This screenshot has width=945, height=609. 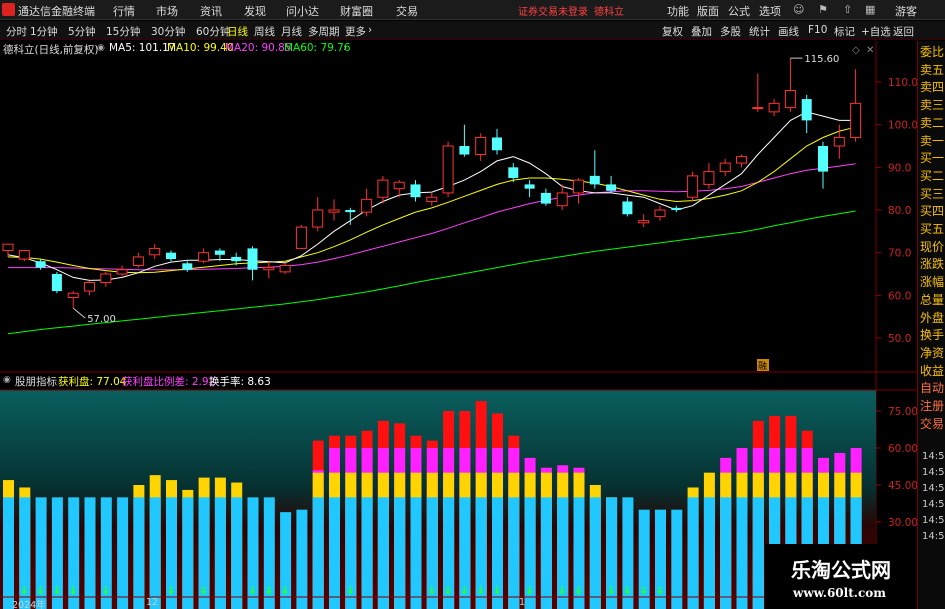 What do you see at coordinates (847, 9) in the screenshot?
I see `share-icon: ⇧` at bounding box center [847, 9].